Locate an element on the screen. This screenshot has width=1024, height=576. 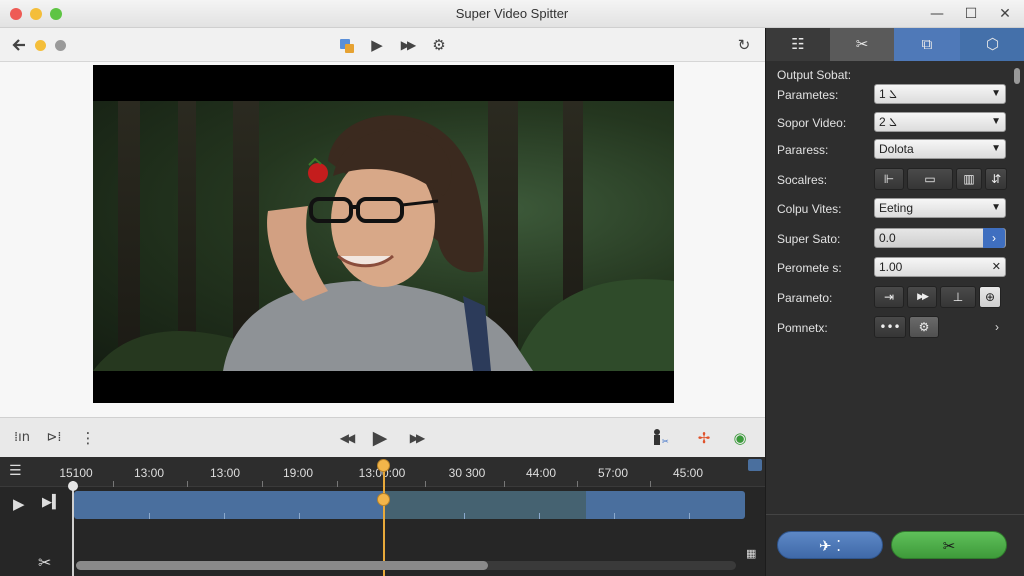
timeline-scrollbar-thumb is located at coordinates (282, 565).